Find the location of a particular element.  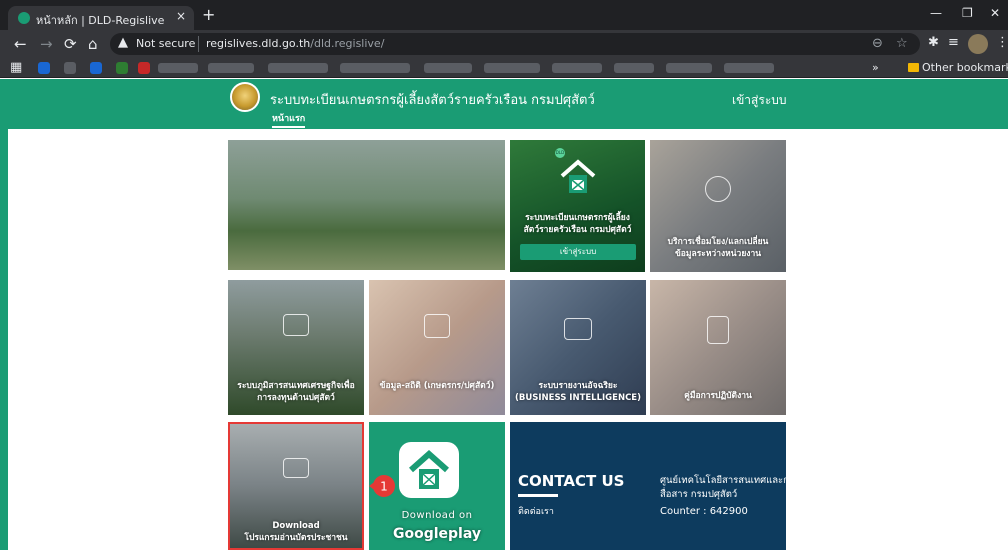

app-logo is located at coordinates (429, 470).